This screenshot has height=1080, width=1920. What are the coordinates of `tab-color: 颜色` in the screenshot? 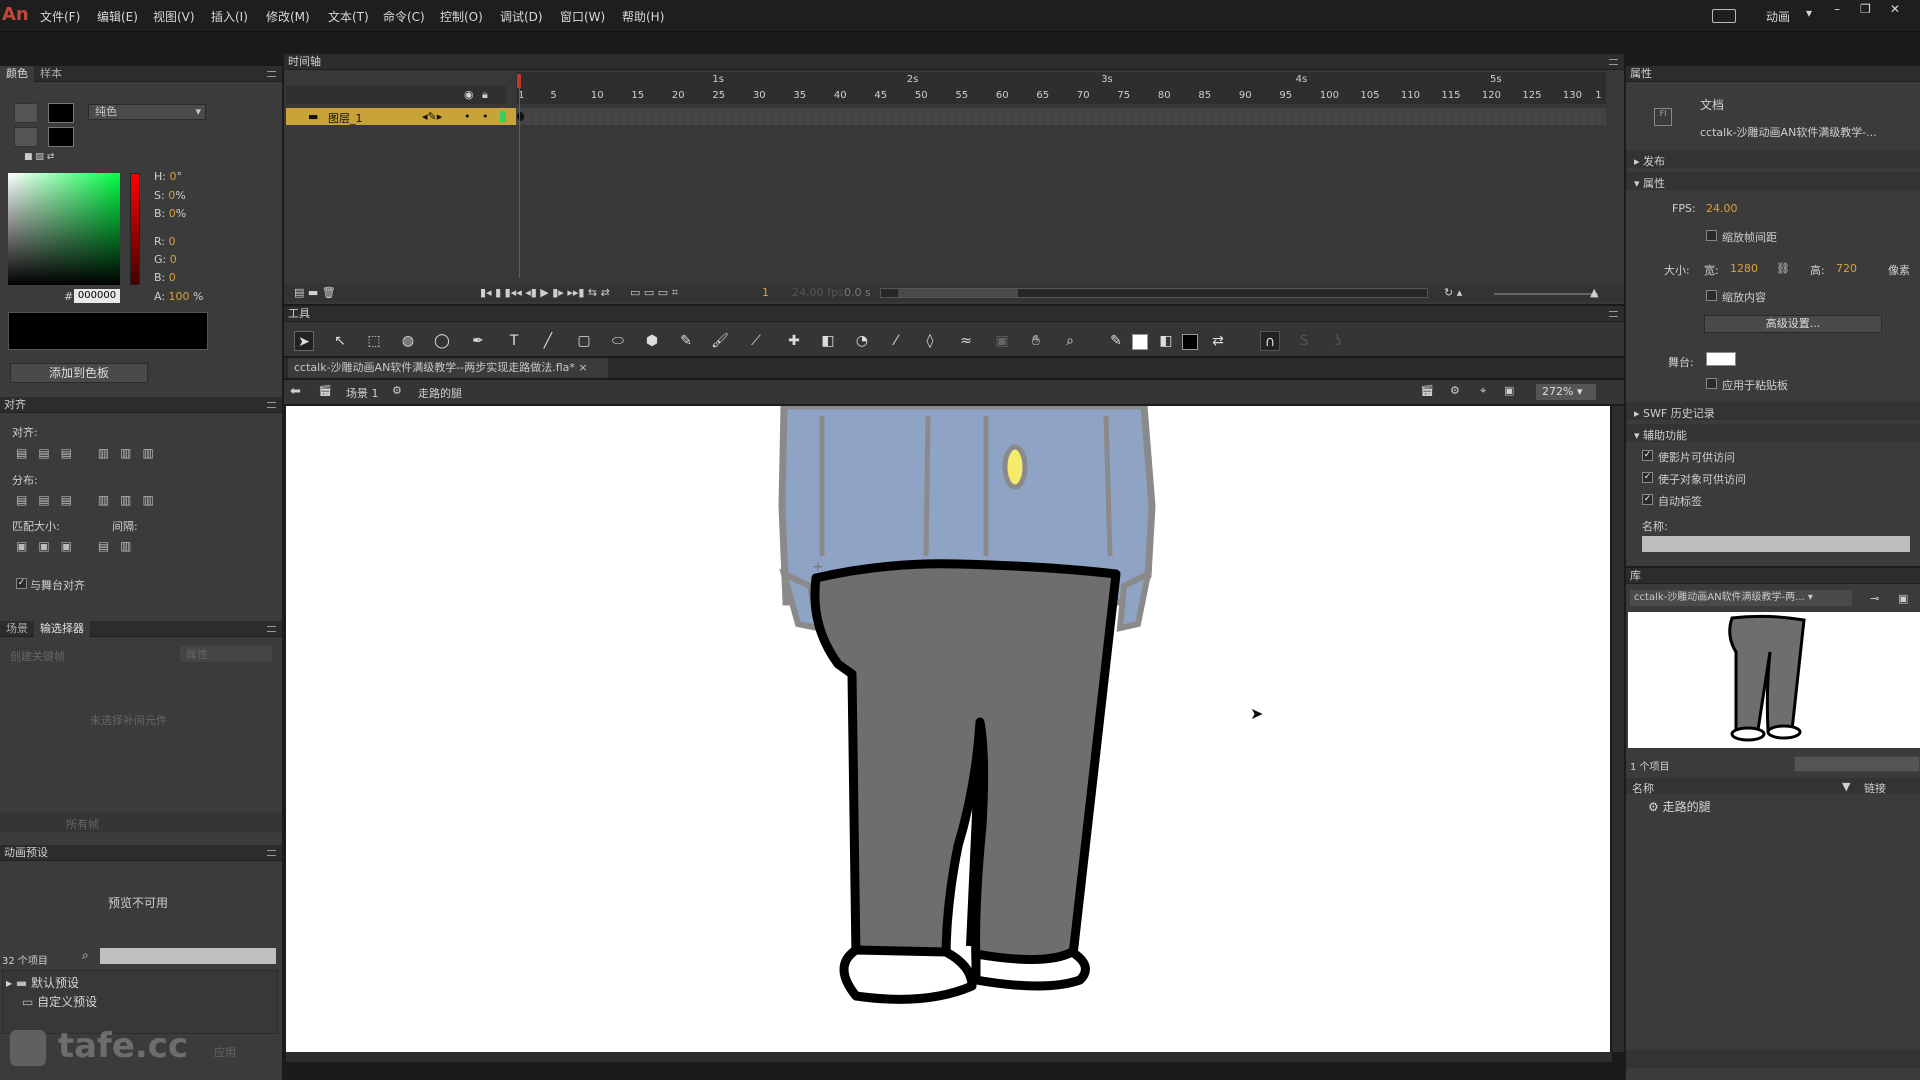 It's located at (17, 74).